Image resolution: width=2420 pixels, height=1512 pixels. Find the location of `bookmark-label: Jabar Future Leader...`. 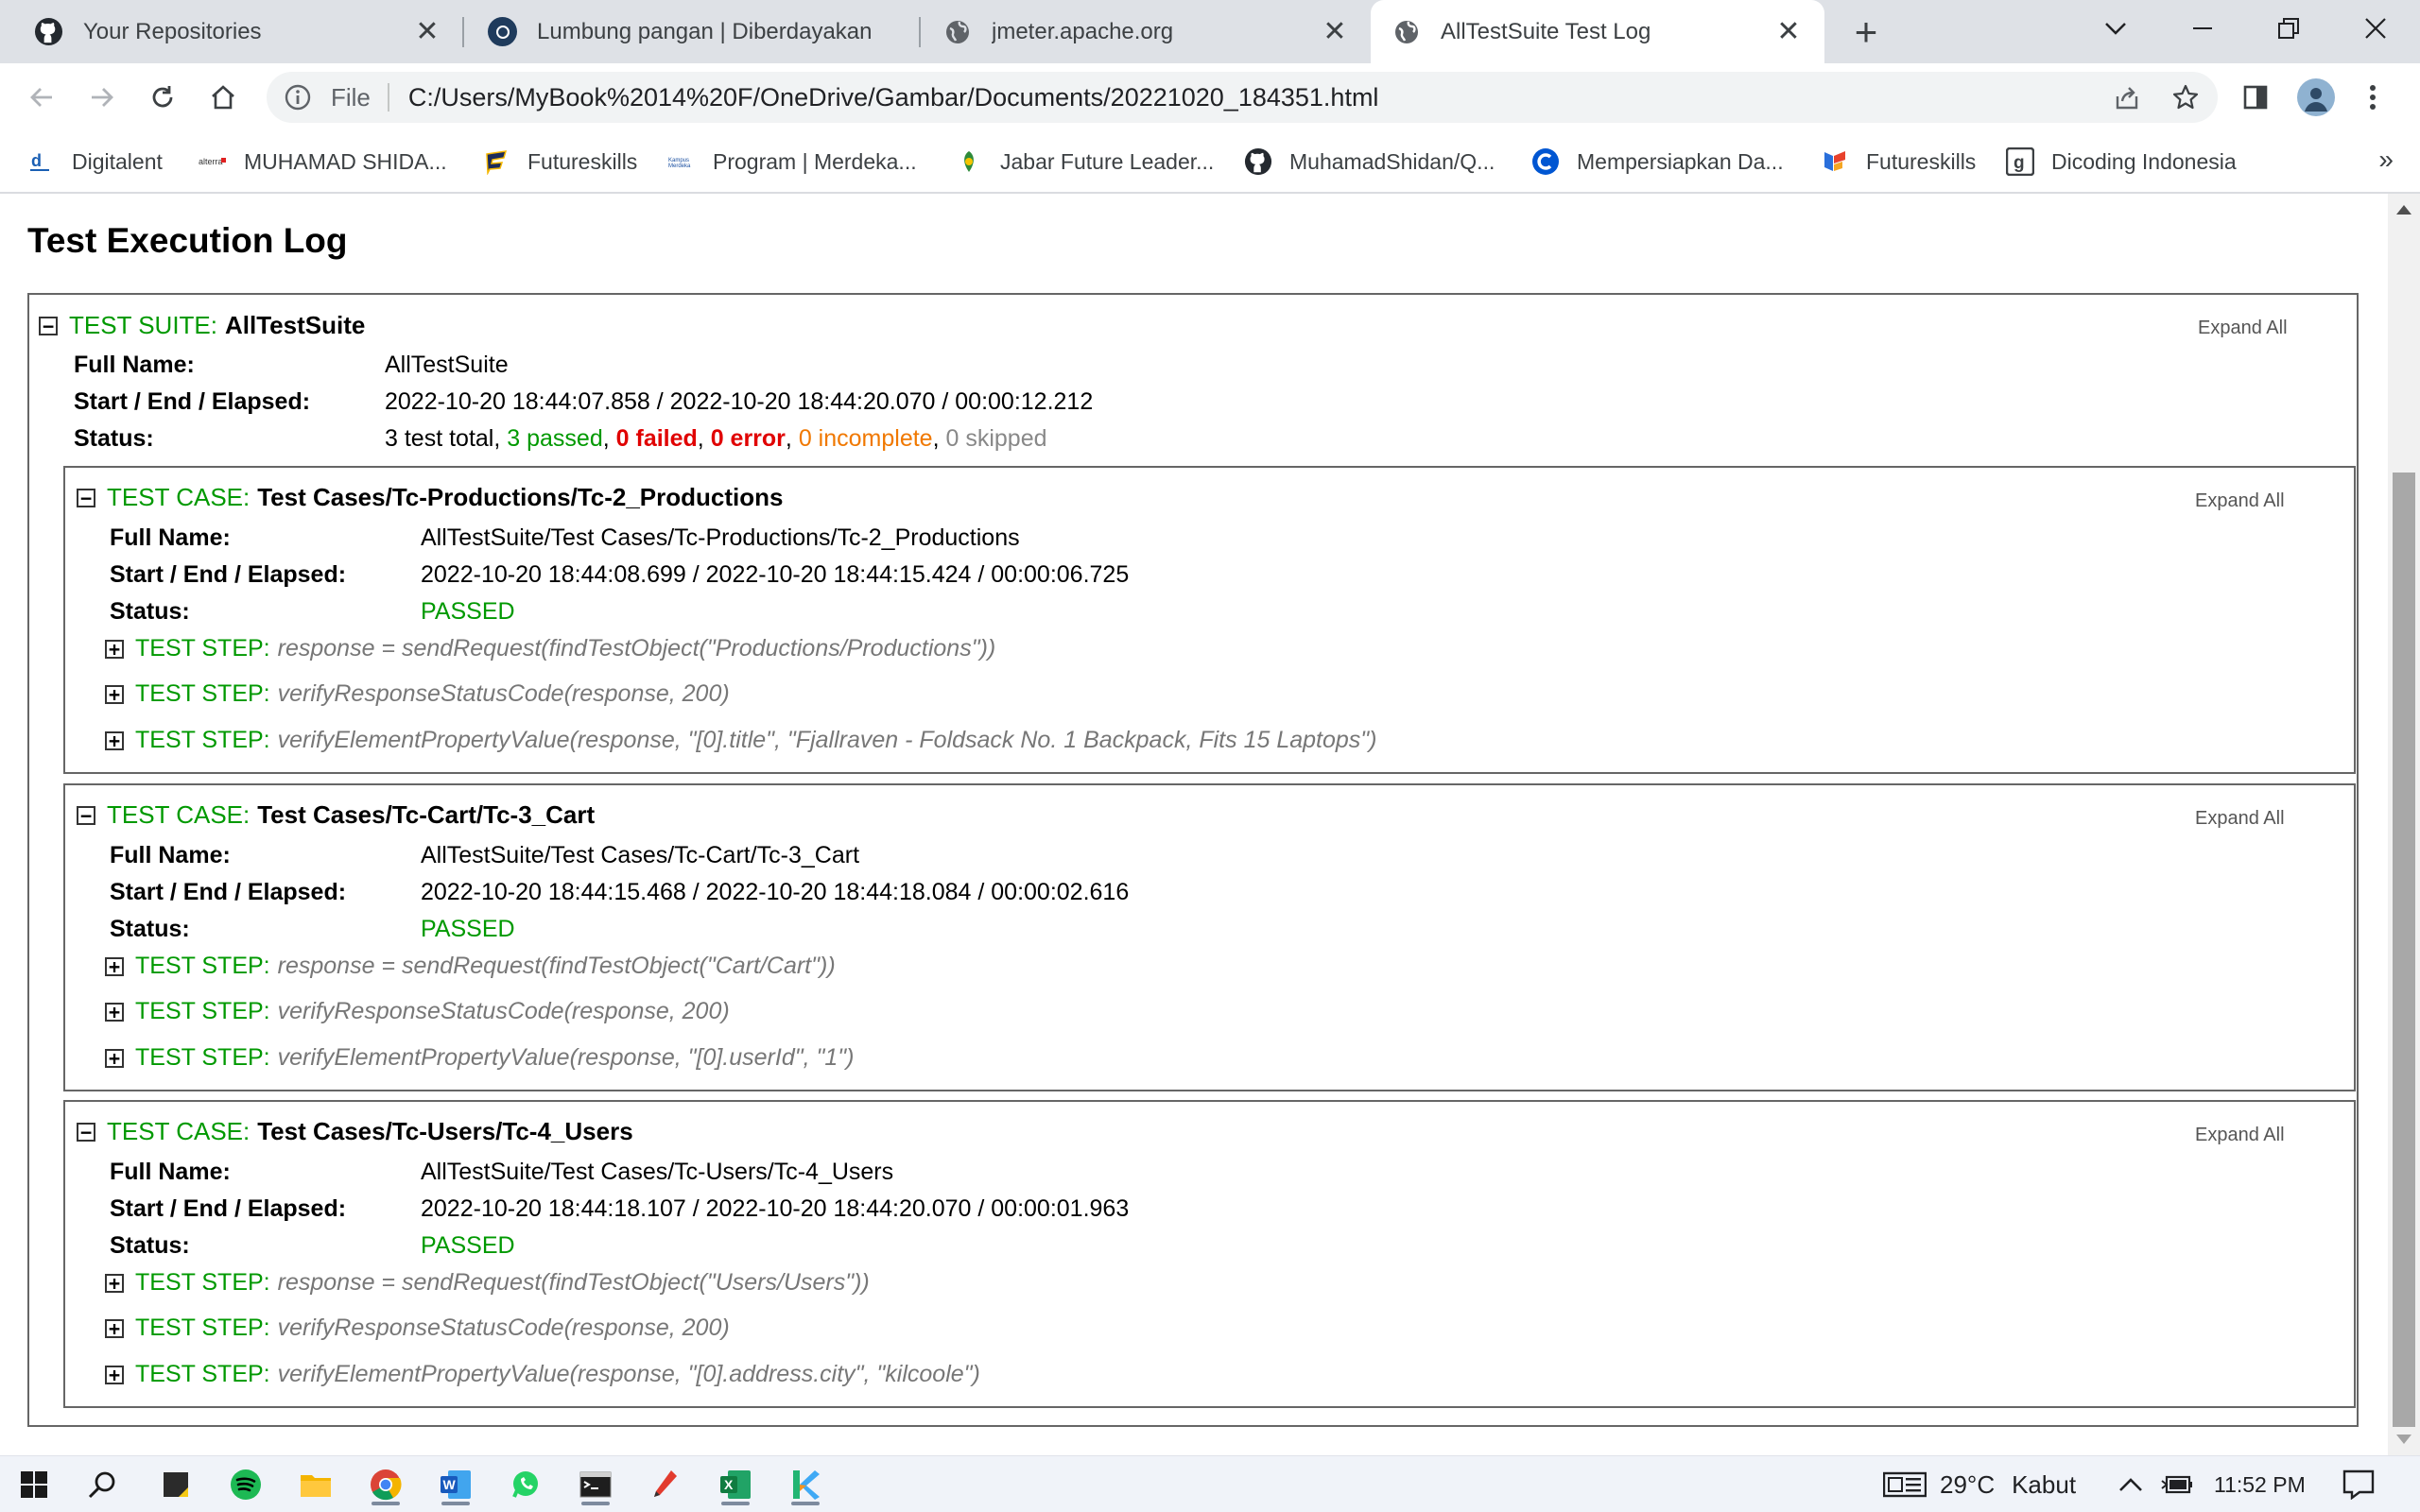

bookmark-label: Jabar Future Leader... is located at coordinates (1107, 161).